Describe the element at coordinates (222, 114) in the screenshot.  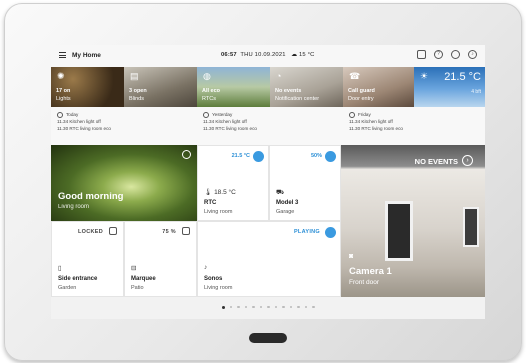
I see `log-title: Yesterday` at that location.